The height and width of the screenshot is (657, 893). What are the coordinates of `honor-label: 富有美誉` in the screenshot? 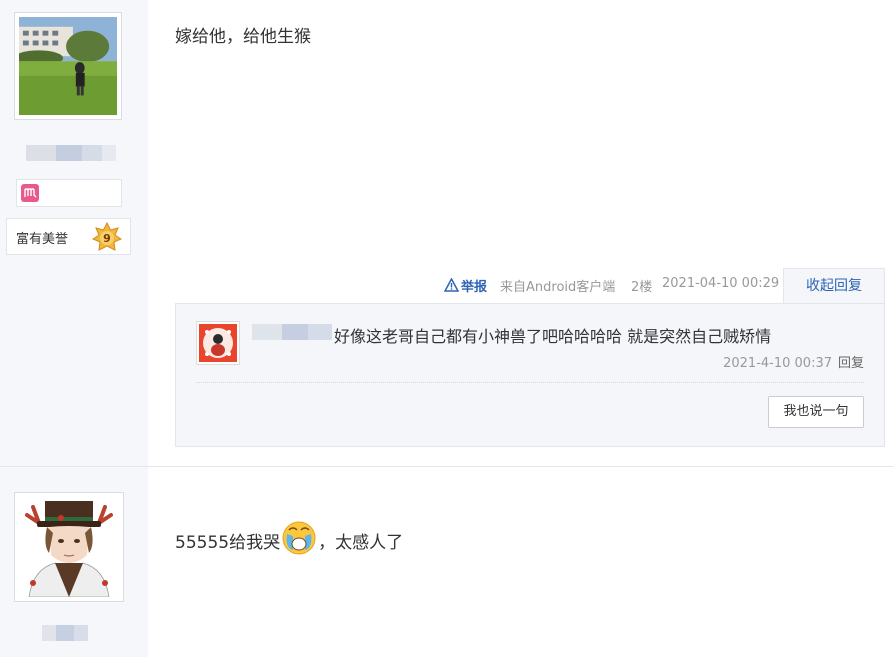 It's located at (42, 239).